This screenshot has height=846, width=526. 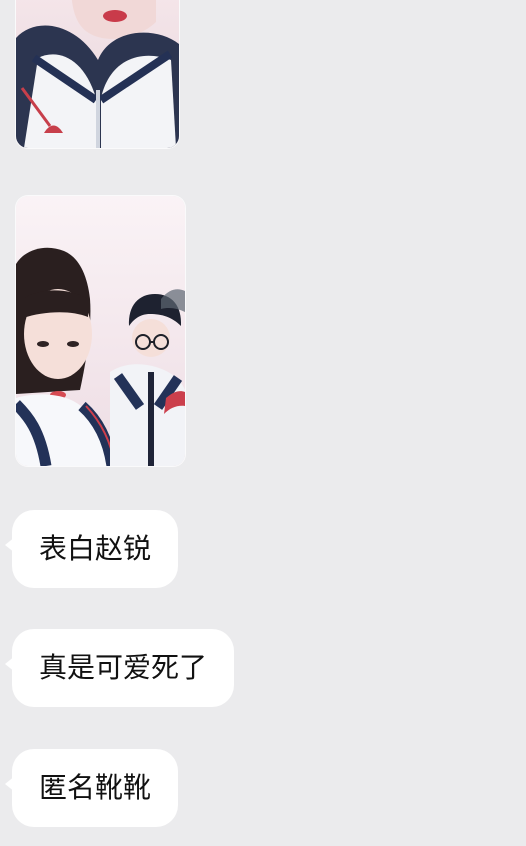 I want to click on message-row: 表白赵锐, so click(x=91, y=549).